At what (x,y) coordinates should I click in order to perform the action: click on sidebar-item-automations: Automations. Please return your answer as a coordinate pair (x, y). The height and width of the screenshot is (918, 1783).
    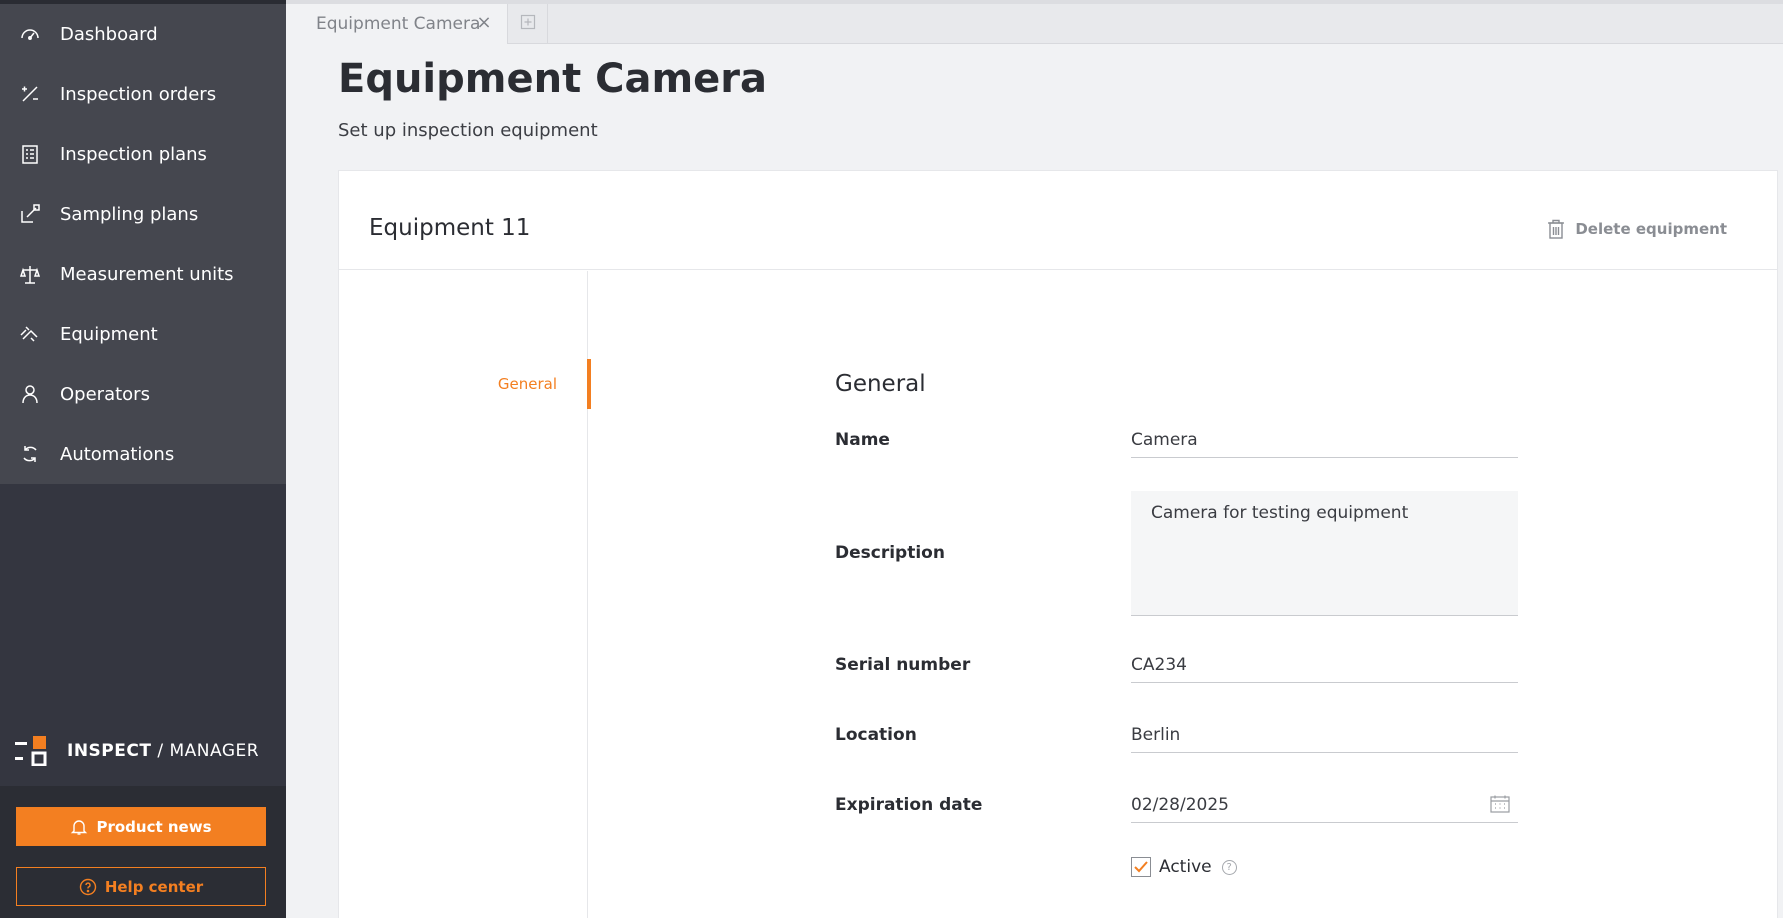
    Looking at the image, I should click on (143, 454).